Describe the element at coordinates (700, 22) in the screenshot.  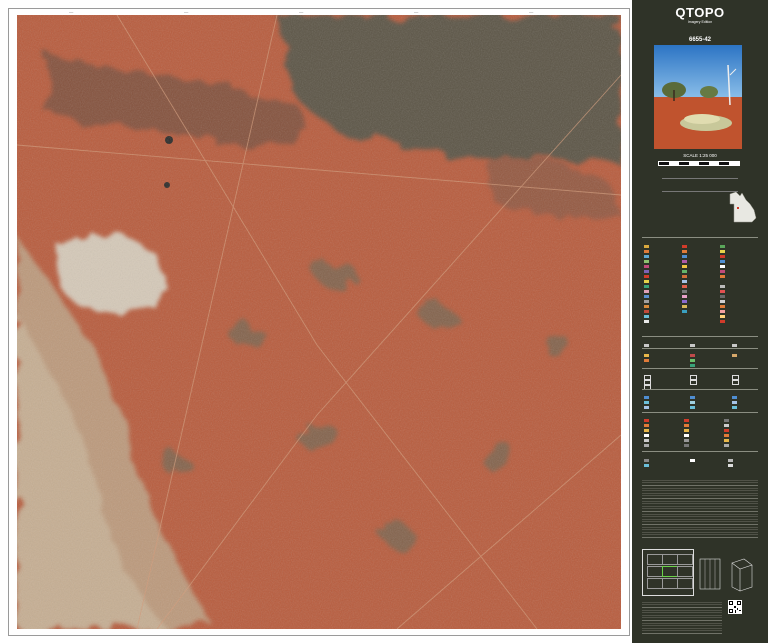
I see `map-edition: Imagery Edition` at that location.